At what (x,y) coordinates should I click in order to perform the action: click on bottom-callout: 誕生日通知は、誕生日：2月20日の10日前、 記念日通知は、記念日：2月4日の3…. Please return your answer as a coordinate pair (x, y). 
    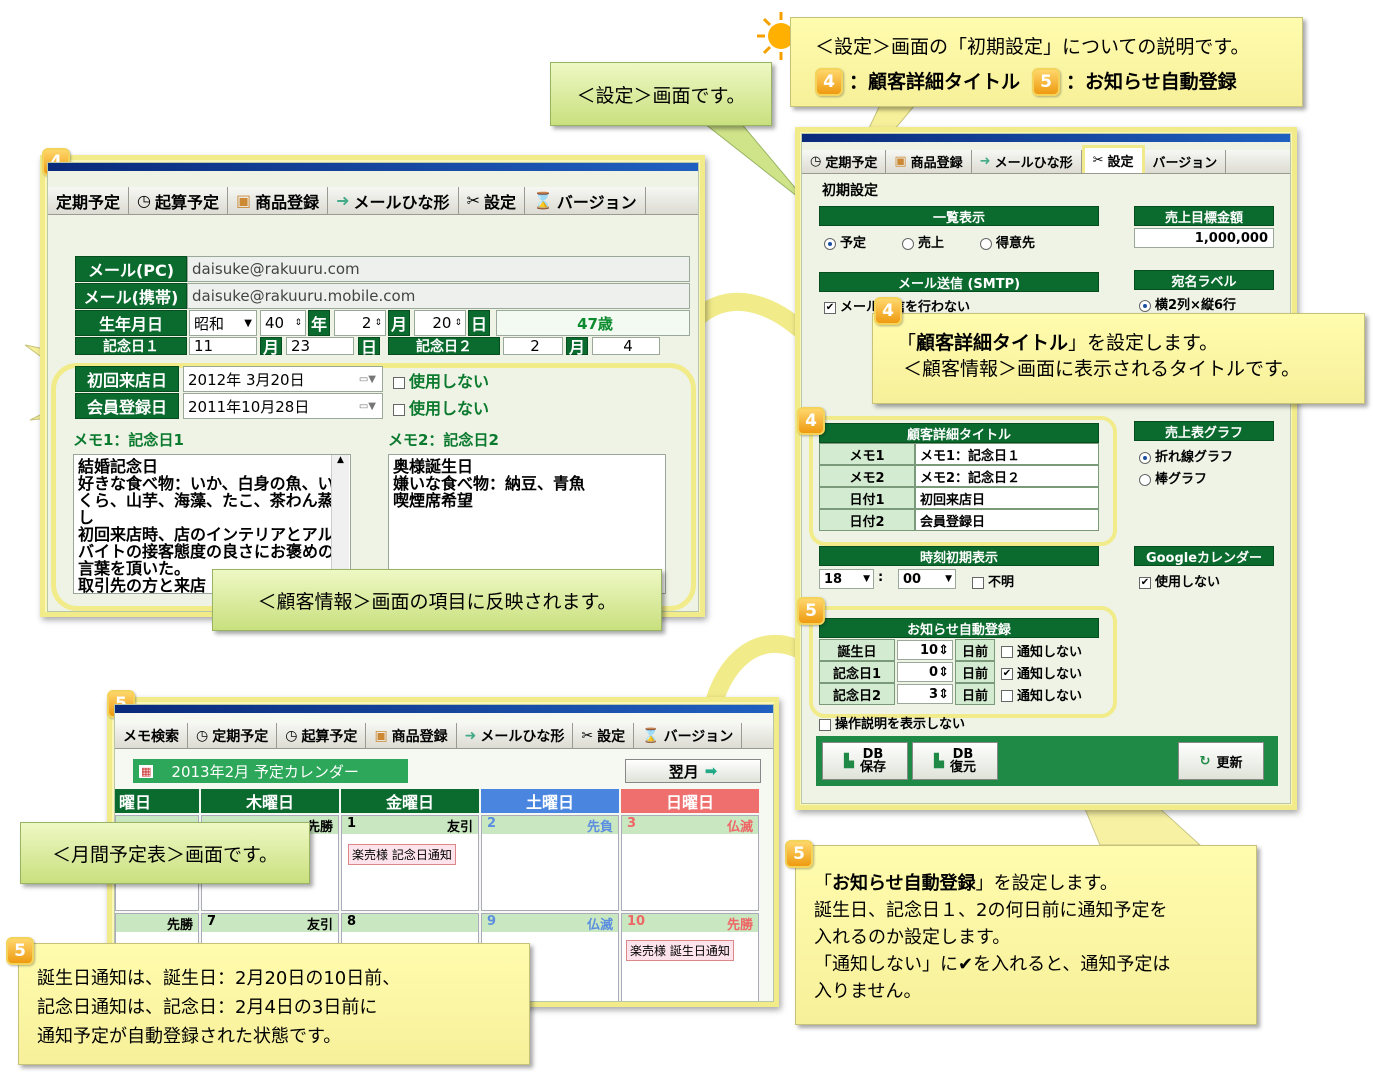
    Looking at the image, I should click on (274, 1004).